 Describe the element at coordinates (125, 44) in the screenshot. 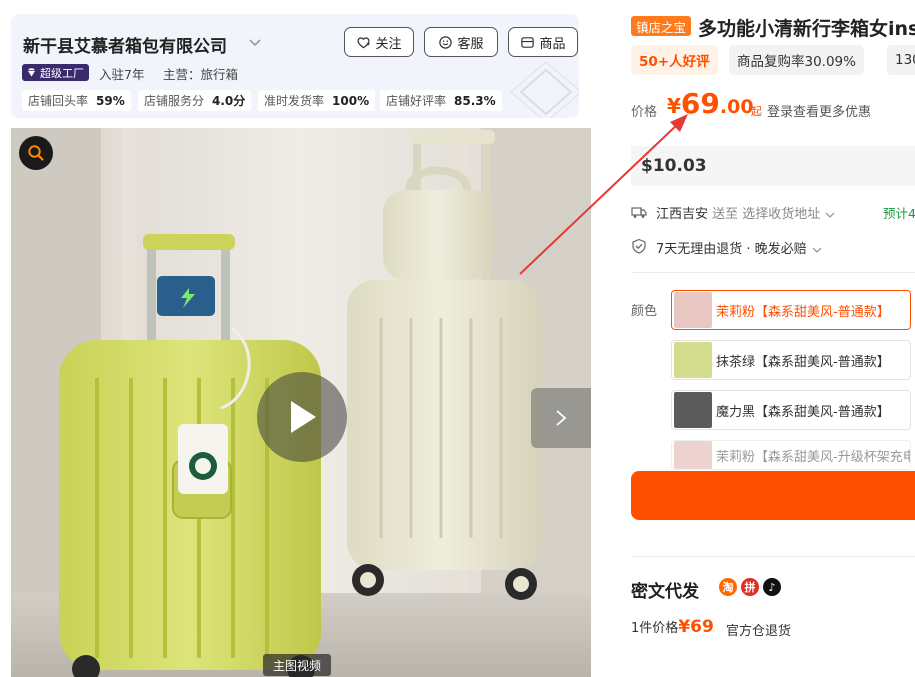

I see `shop-name: 新干县艾慕者箱包有限公司` at that location.